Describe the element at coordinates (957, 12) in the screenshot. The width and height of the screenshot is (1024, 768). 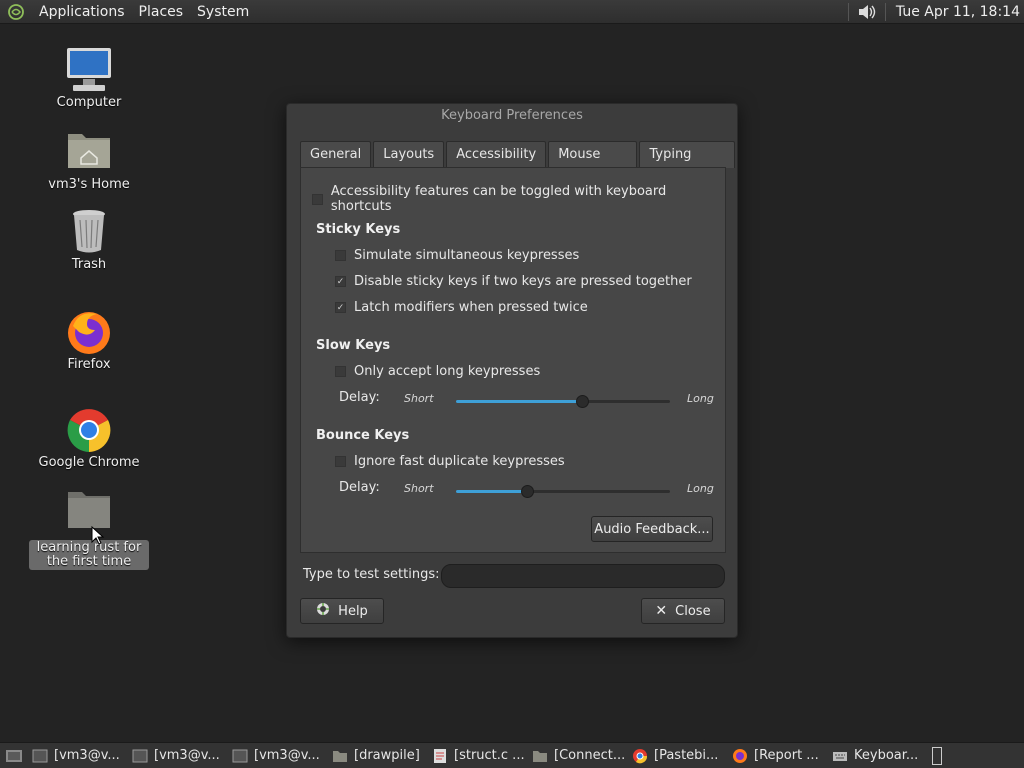
I see `clock: Tue Apr 11, 18:14` at that location.